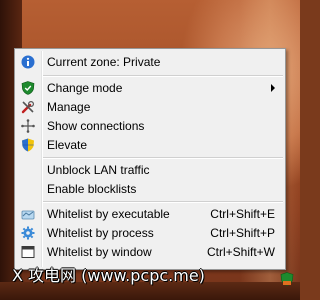 This screenshot has width=320, height=300. Describe the element at coordinates (150, 107) in the screenshot. I see `menu-item-manage: Manage` at that location.